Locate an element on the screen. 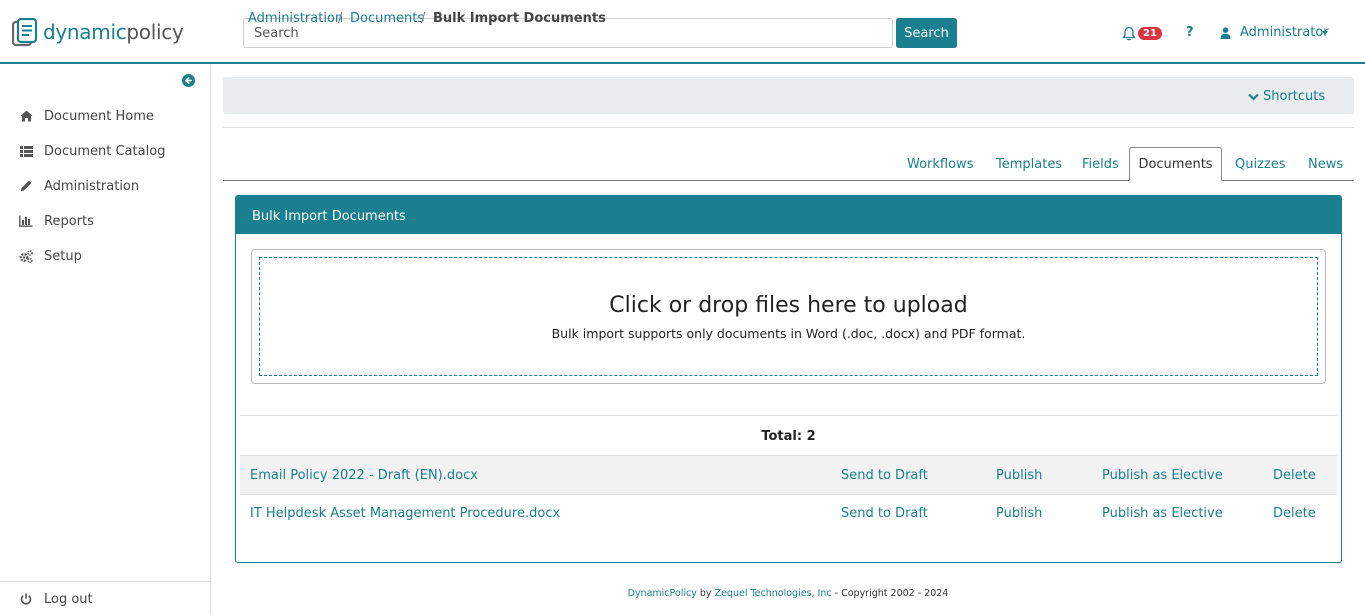 The width and height of the screenshot is (1365, 614). sidebar-item-reports: Reports is located at coordinates (56, 221).